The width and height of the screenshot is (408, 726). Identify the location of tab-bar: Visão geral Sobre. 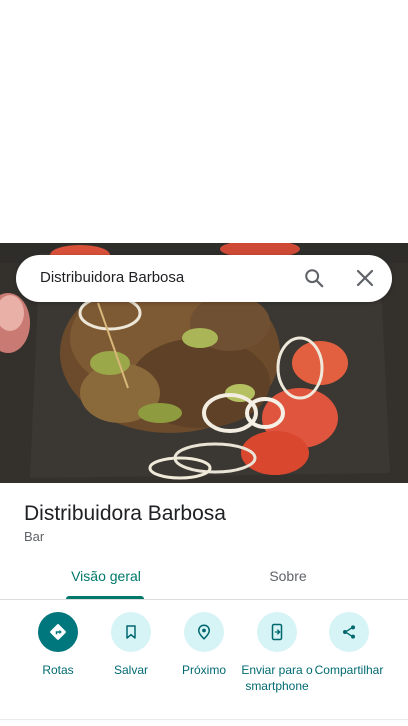
(204, 580).